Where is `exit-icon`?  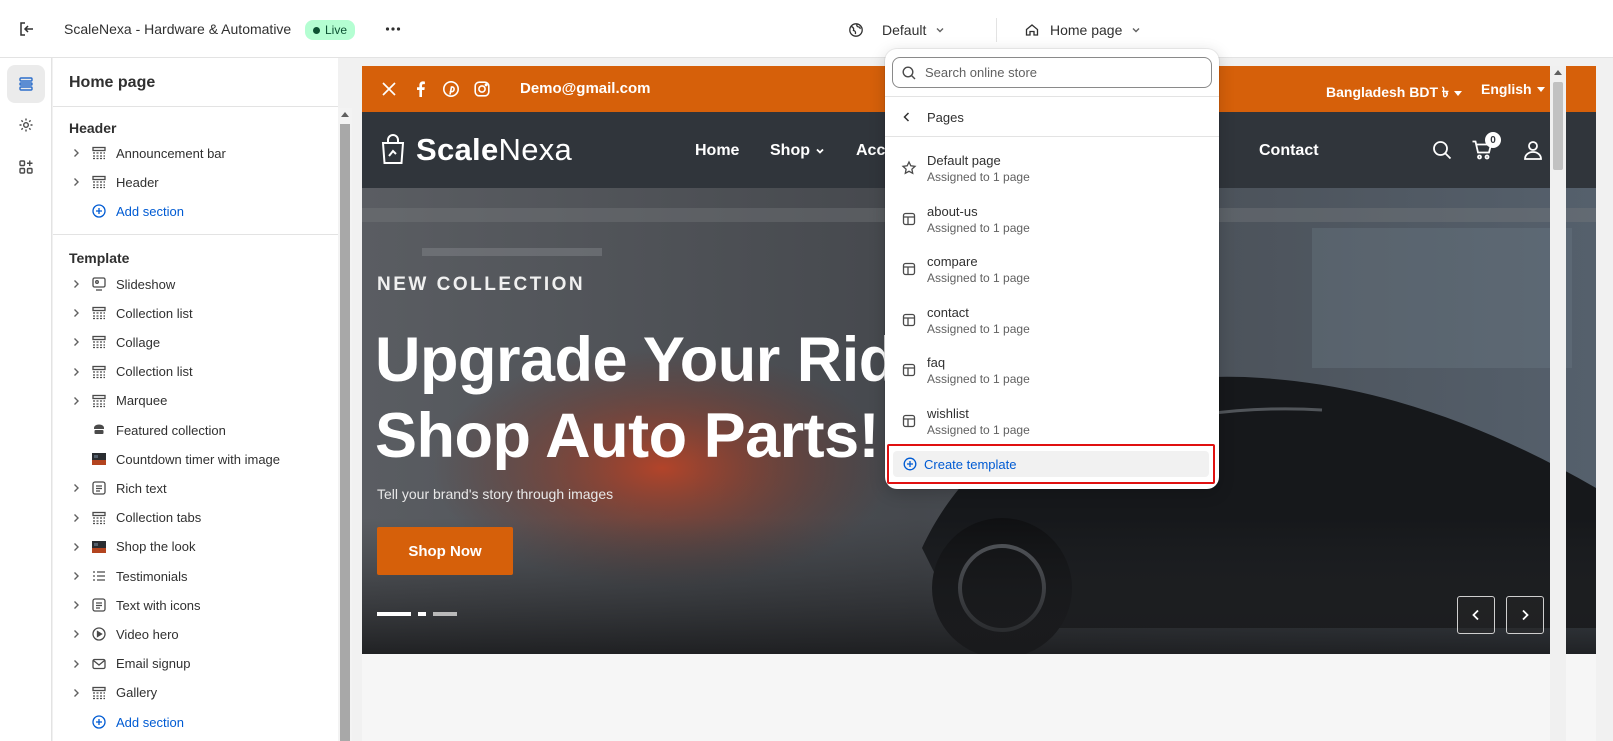 exit-icon is located at coordinates (27, 29).